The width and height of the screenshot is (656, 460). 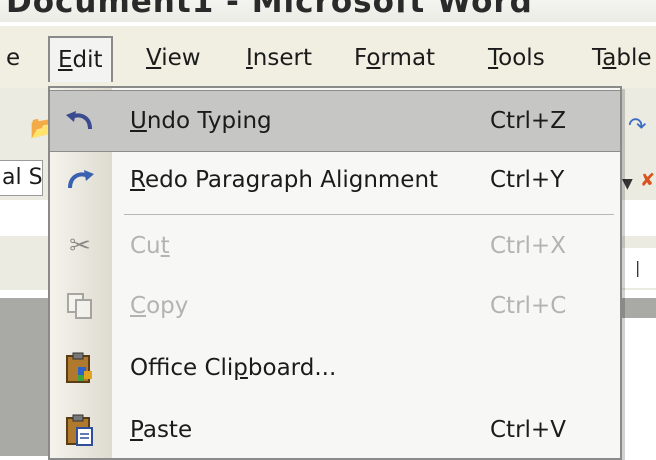 I want to click on document-page, so click(x=637, y=387).